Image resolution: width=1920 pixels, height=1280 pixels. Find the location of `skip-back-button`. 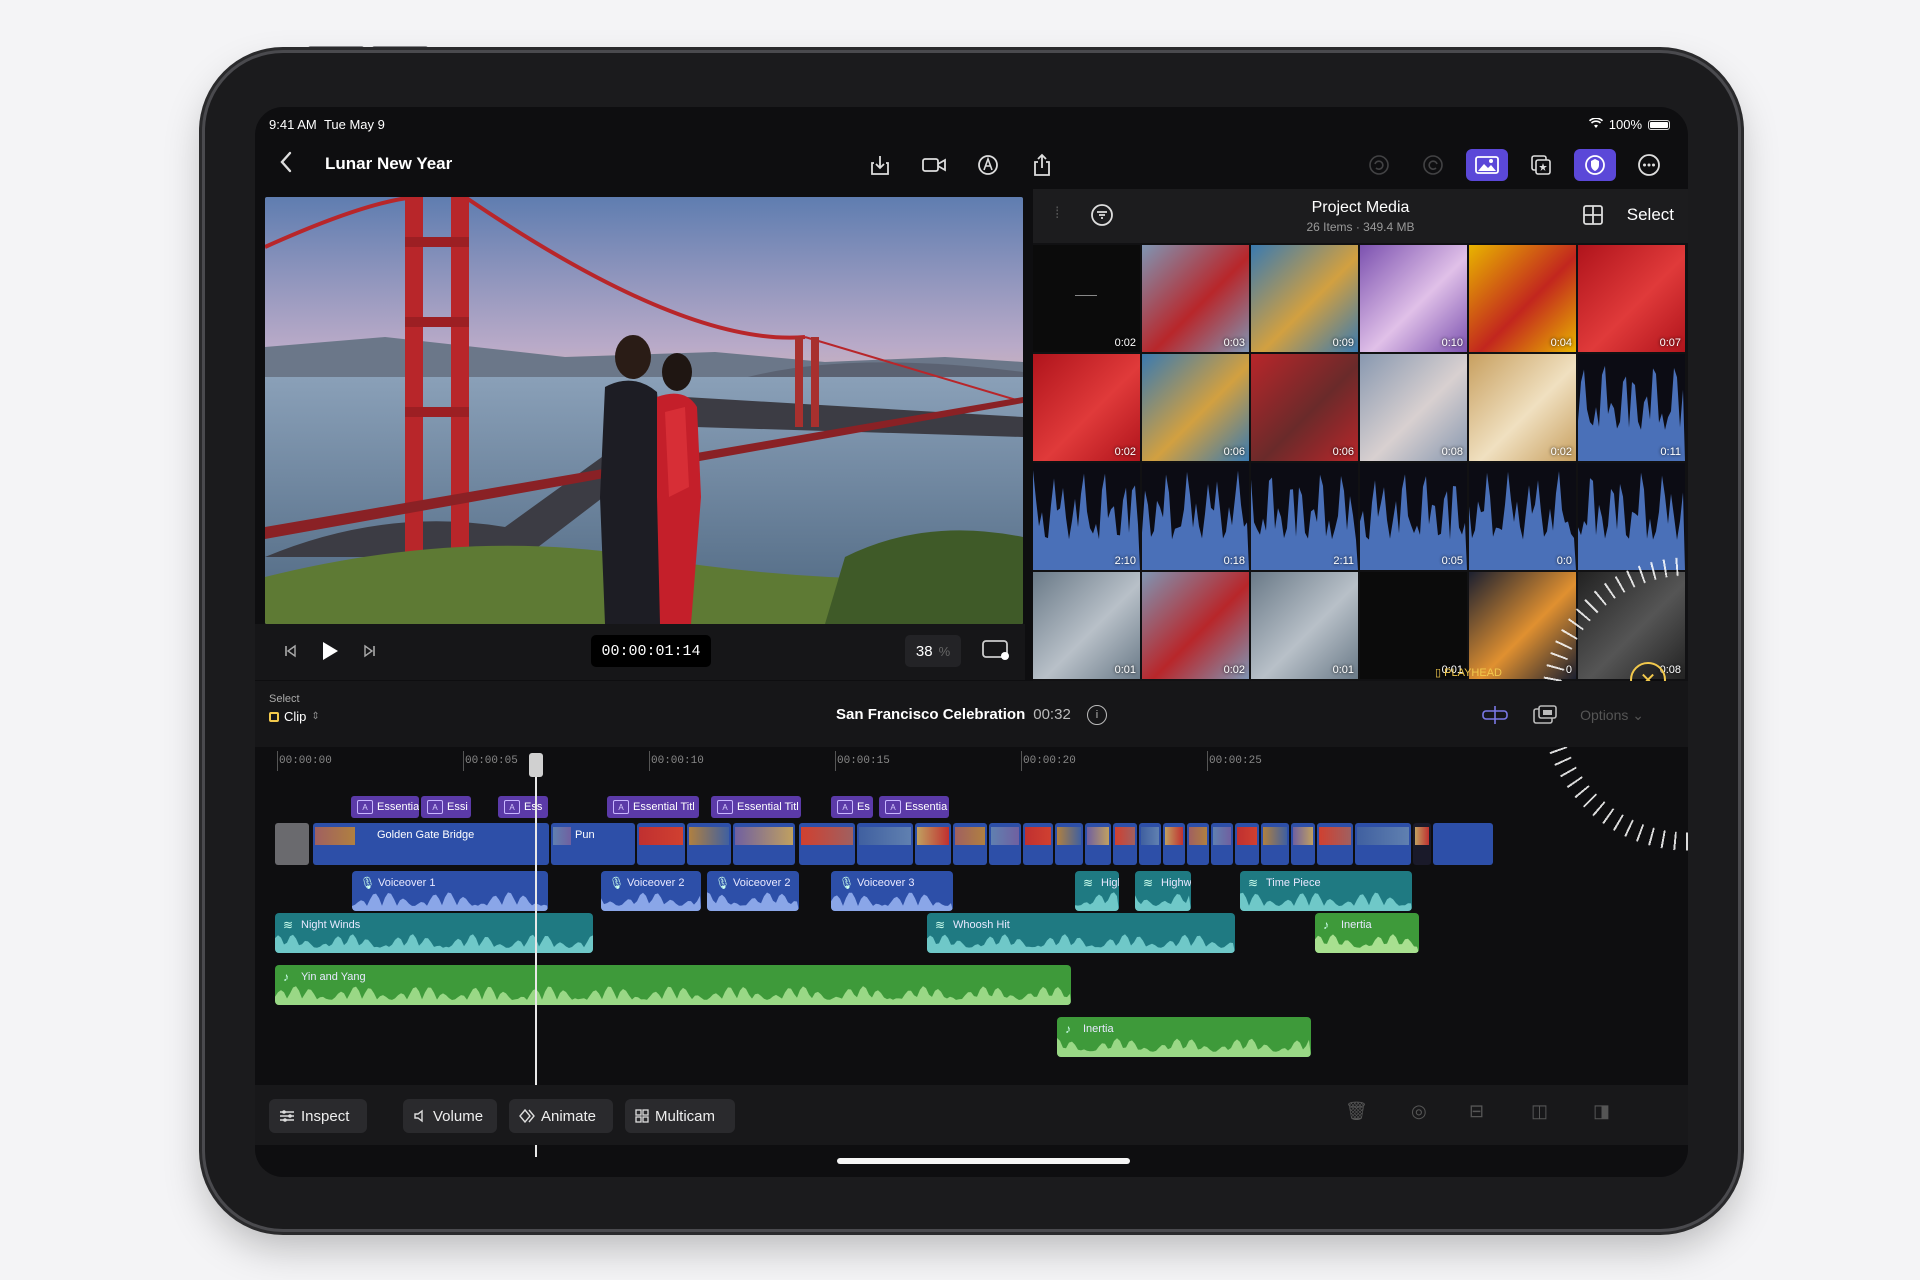

skip-back-button is located at coordinates (290, 651).